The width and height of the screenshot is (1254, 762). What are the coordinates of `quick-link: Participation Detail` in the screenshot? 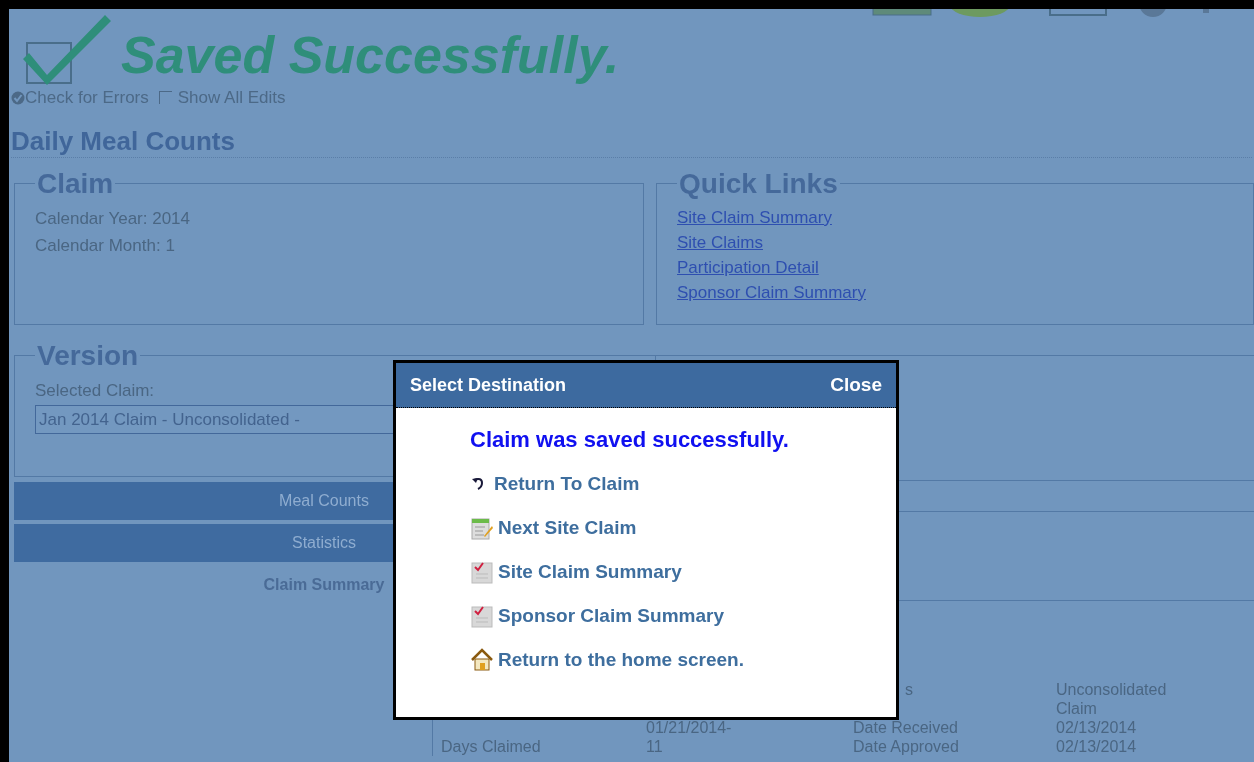 It's located at (748, 267).